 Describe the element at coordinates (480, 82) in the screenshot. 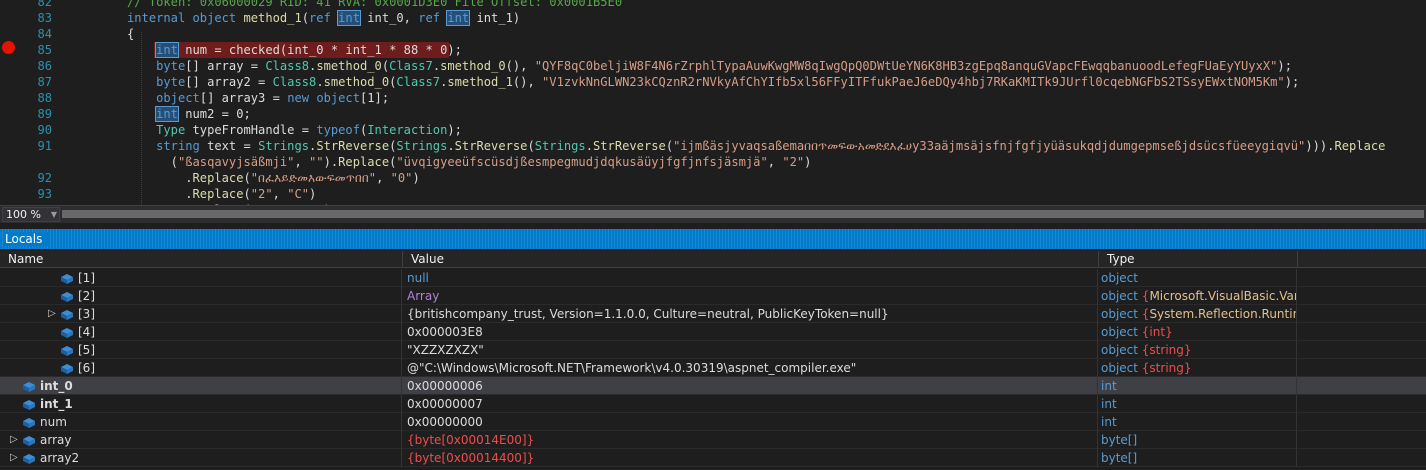

I see `code-token: smethod_1` at that location.